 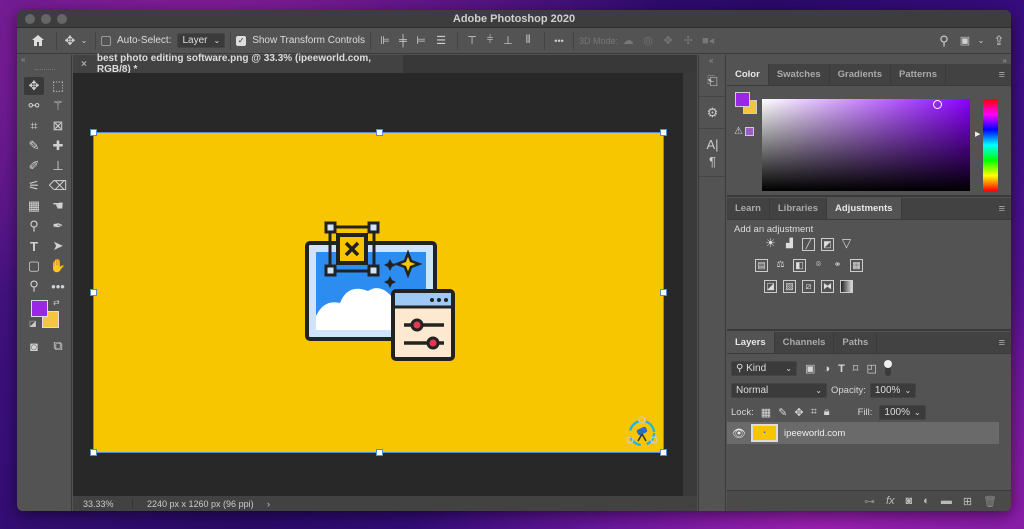 I want to click on magic-wand-tool: ⚚, so click(x=58, y=106).